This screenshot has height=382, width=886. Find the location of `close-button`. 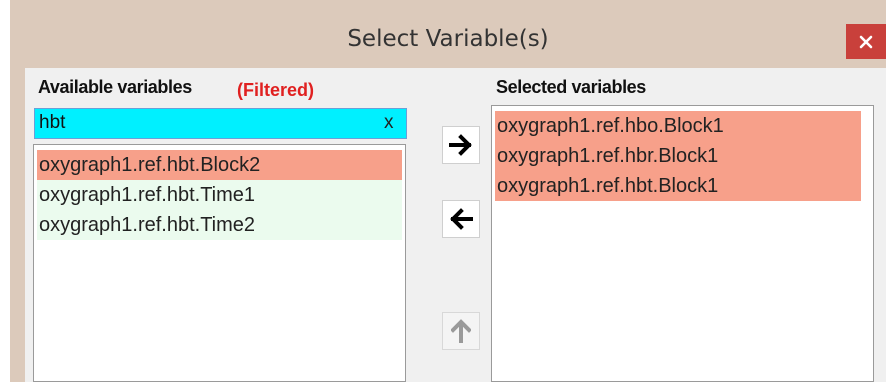

close-button is located at coordinates (866, 41).